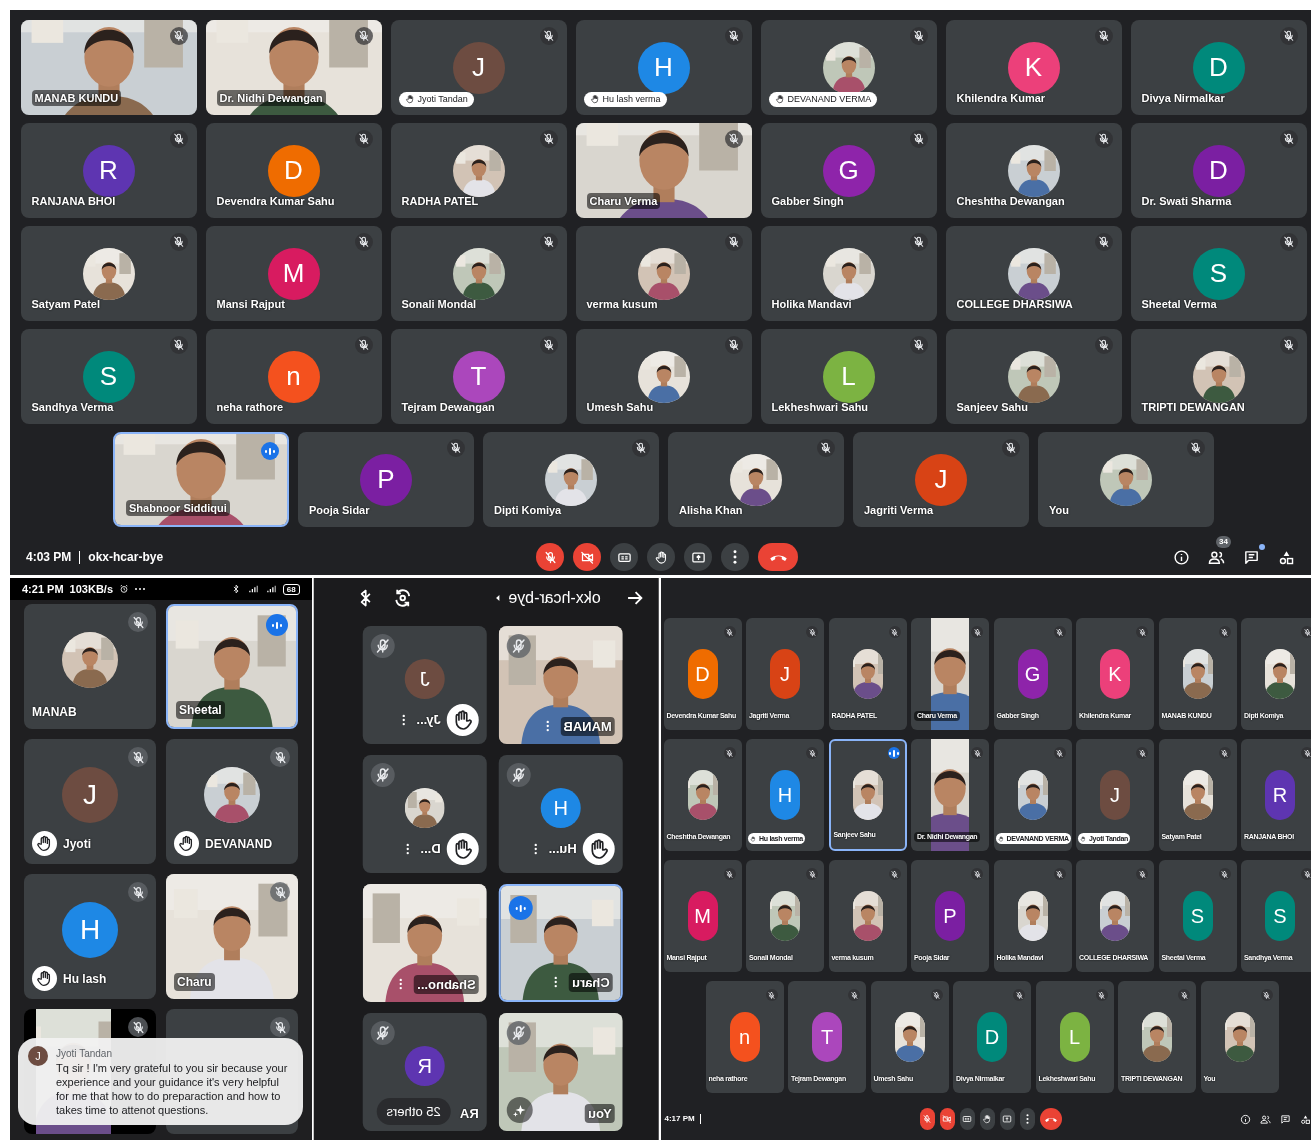 The height and width of the screenshot is (1140, 1311). Describe the element at coordinates (1033, 67) in the screenshot. I see `avatar-letter: K` at that location.